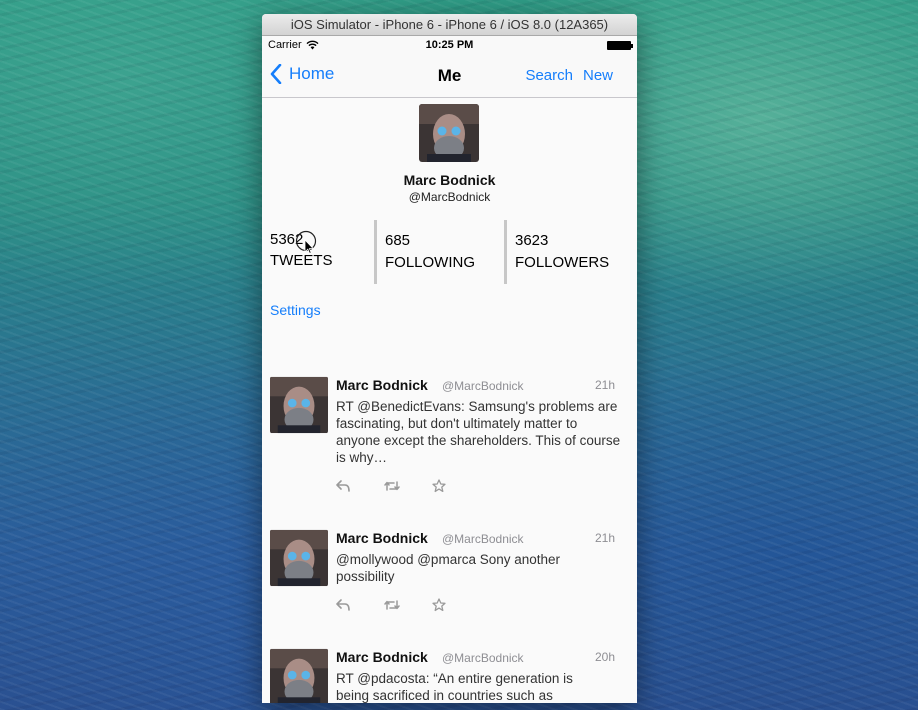 This screenshot has height=710, width=918. I want to click on stat-value: 685, so click(398, 240).